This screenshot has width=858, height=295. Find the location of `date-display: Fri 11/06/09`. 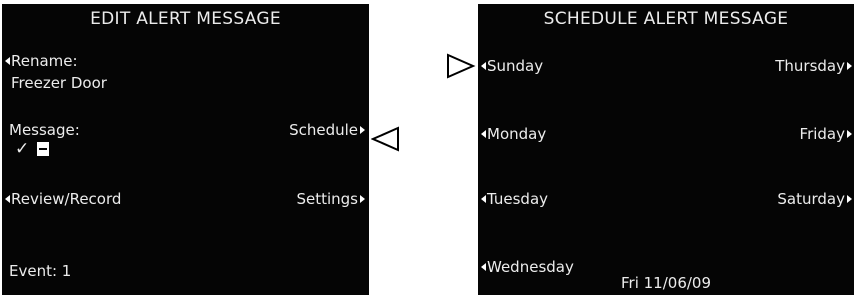

date-display: Fri 11/06/09 is located at coordinates (666, 283).